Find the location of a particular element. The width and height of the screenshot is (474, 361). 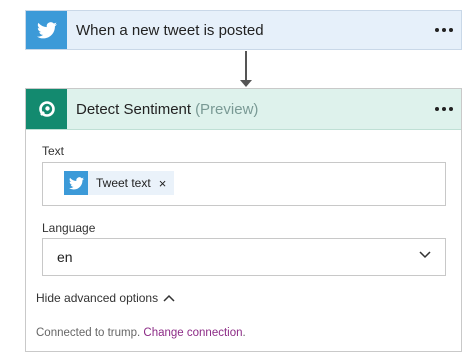

connection-info: Connected to trump. Change connection. is located at coordinates (141, 333).